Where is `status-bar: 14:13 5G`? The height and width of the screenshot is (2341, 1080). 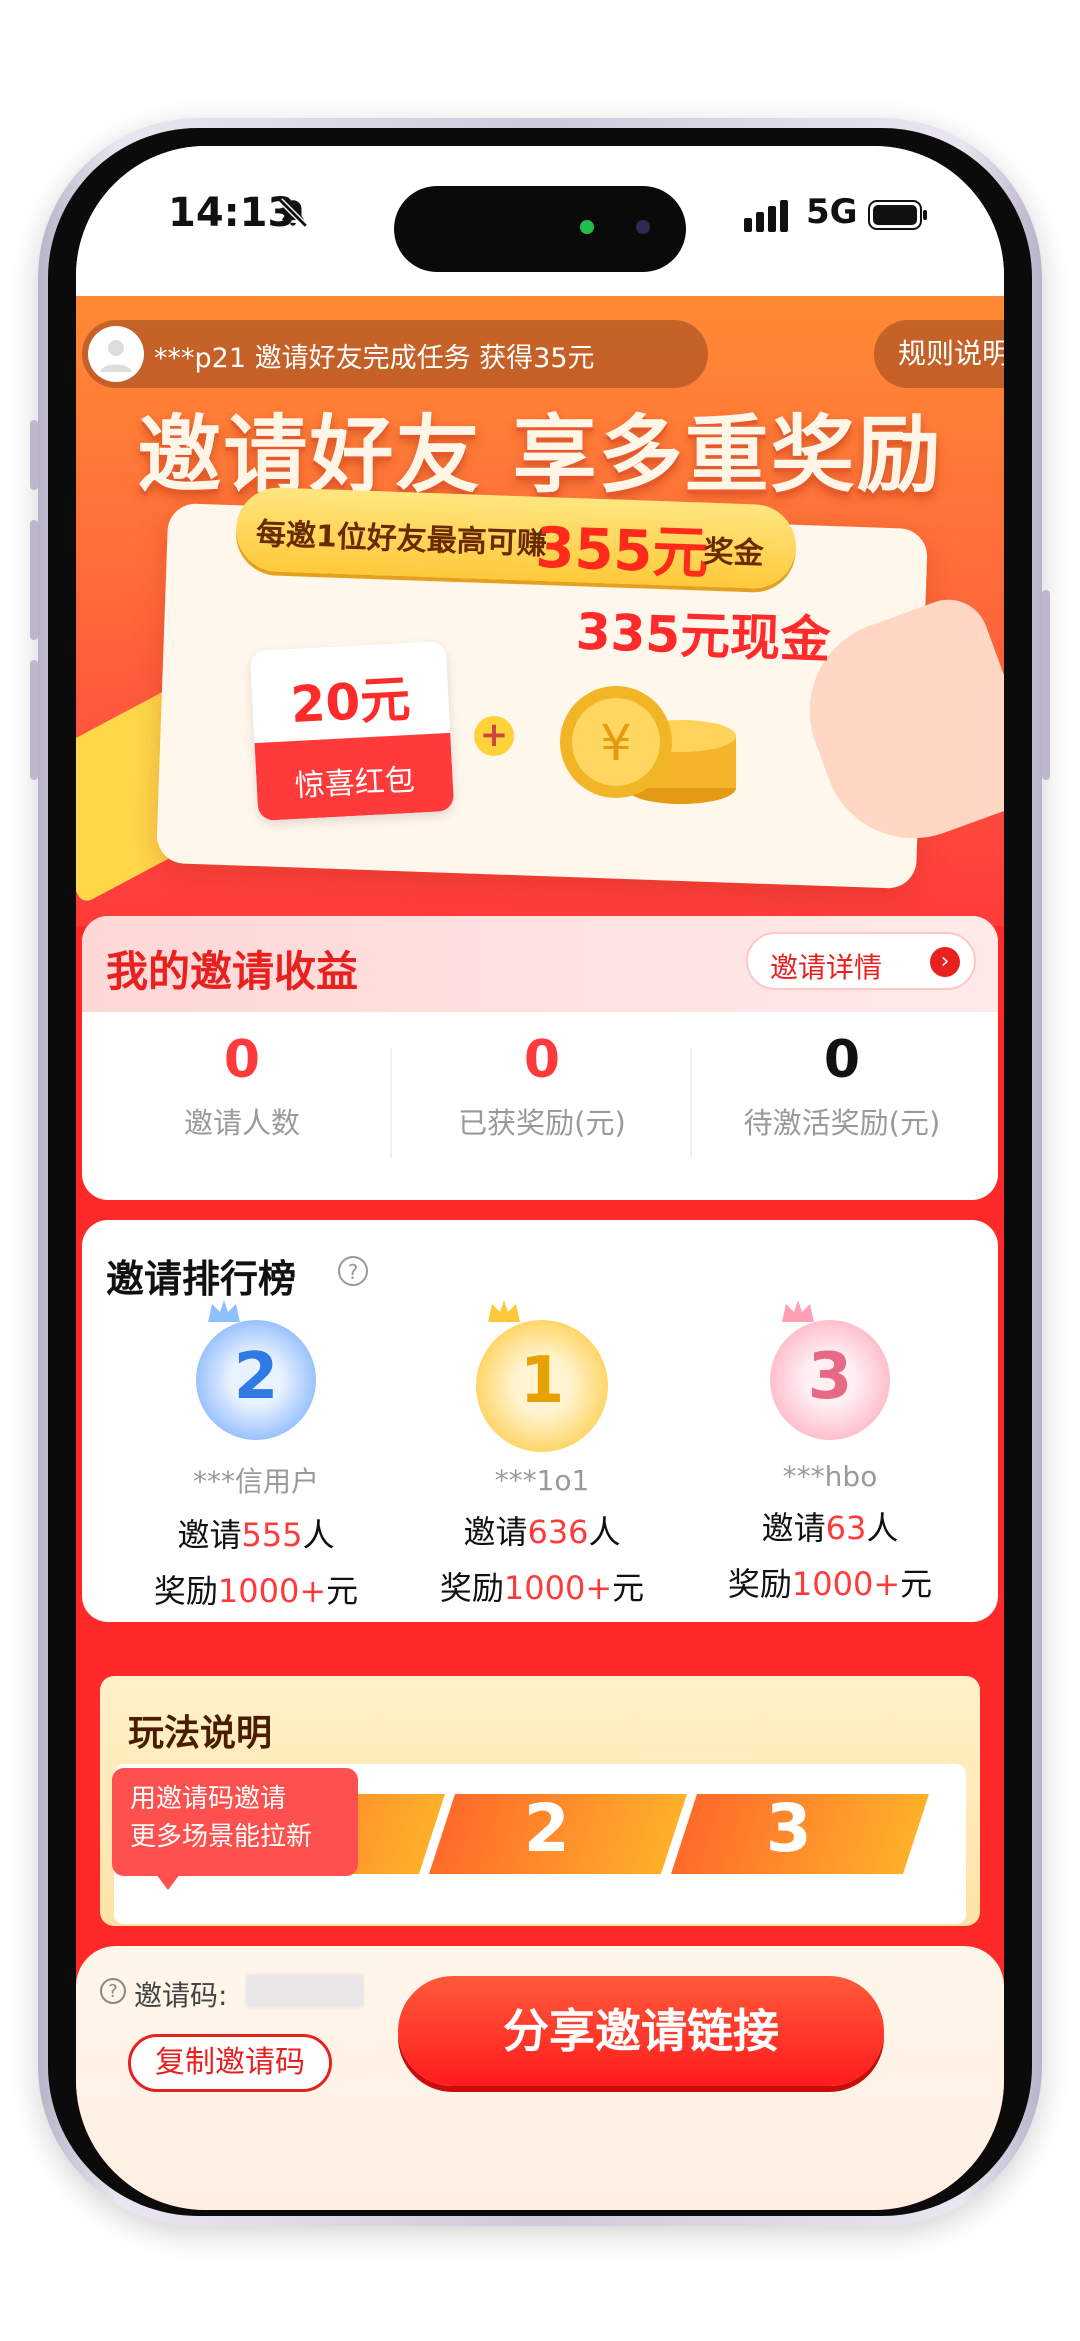
status-bar: 14:13 5G is located at coordinates (540, 221).